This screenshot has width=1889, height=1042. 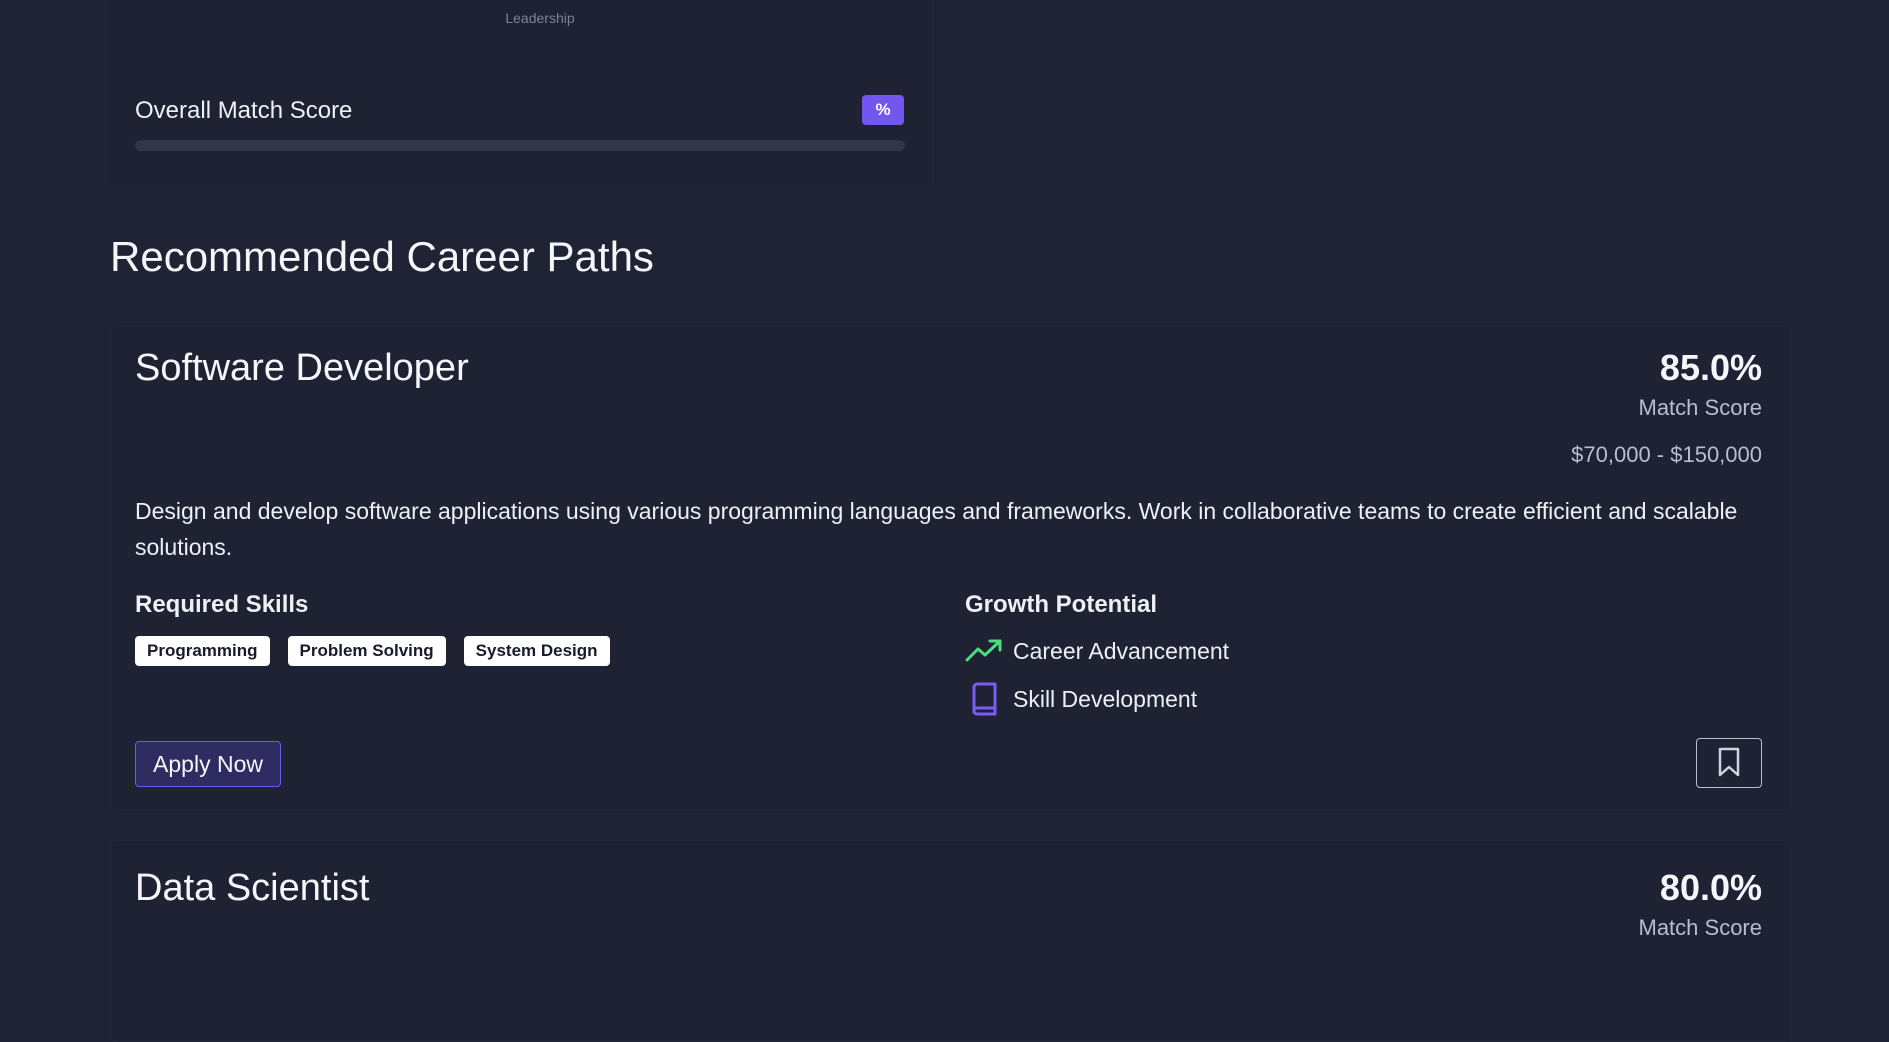 What do you see at coordinates (222, 604) in the screenshot?
I see `required-skills-heading: Required Skills` at bounding box center [222, 604].